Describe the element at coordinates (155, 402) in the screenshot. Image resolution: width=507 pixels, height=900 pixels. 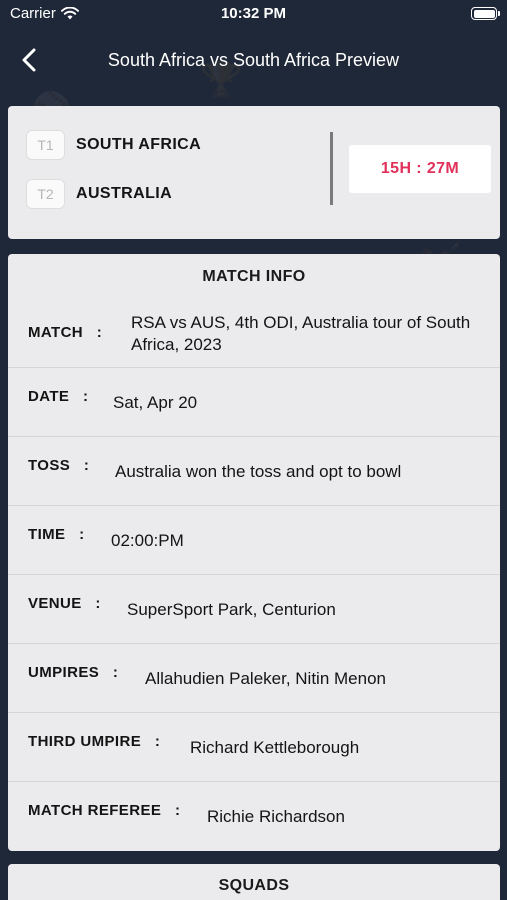
I see `info-value-date: Sat, Apr 20` at that location.